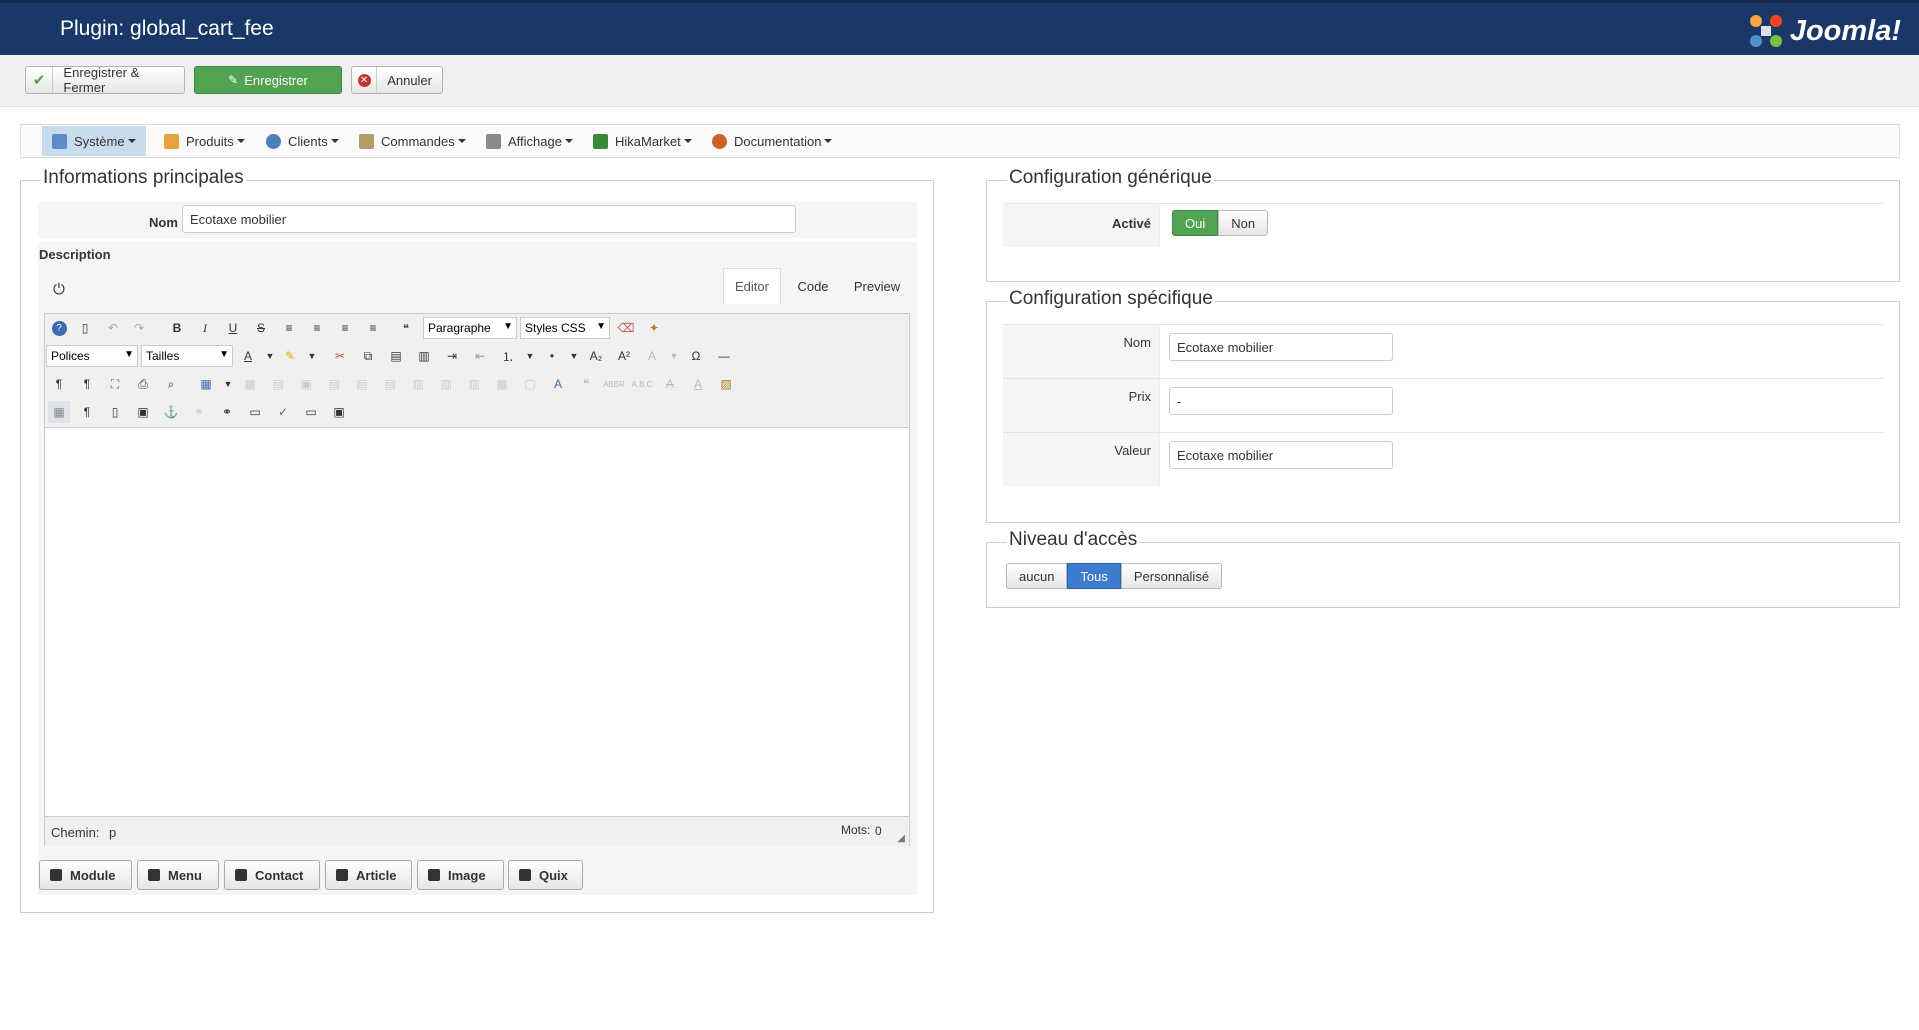 The image size is (1919, 1030). Describe the element at coordinates (446, 384) in the screenshot. I see `insert-col-after-icon: ▥` at that location.